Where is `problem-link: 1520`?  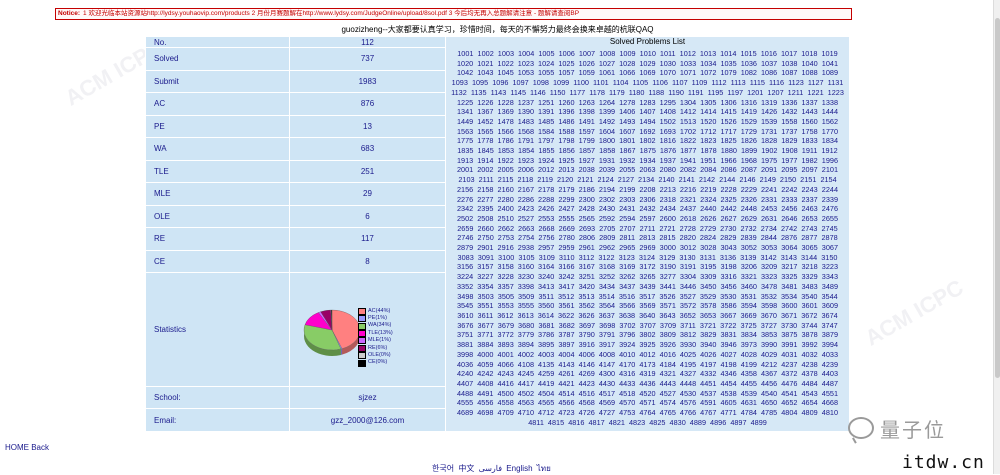 problem-link: 1520 is located at coordinates (708, 121).